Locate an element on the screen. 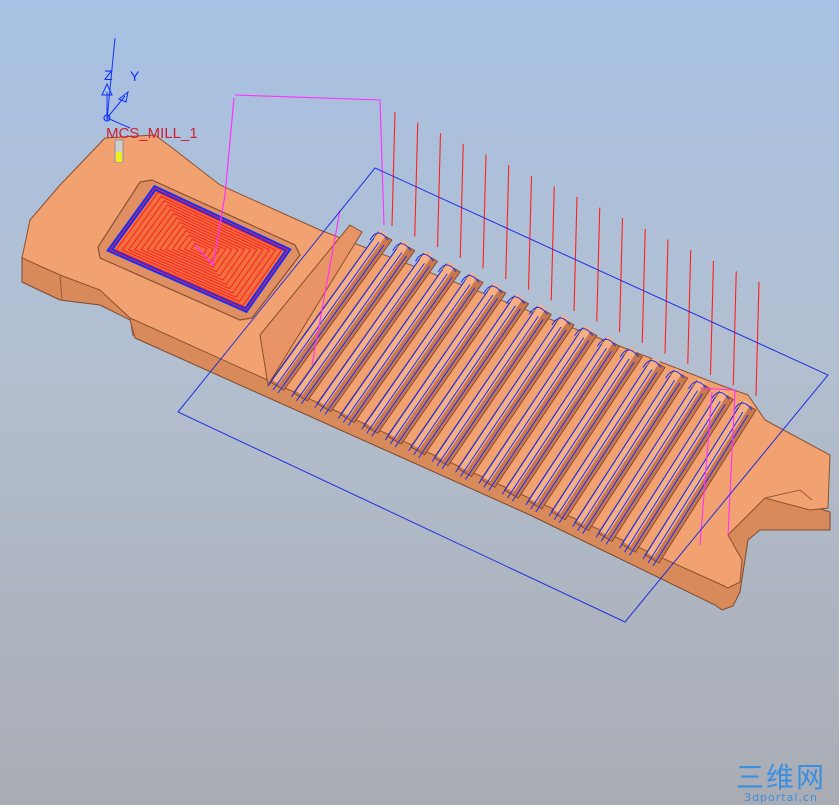 Image resolution: width=839 pixels, height=805 pixels. axis-z-label: Z is located at coordinates (108, 75).